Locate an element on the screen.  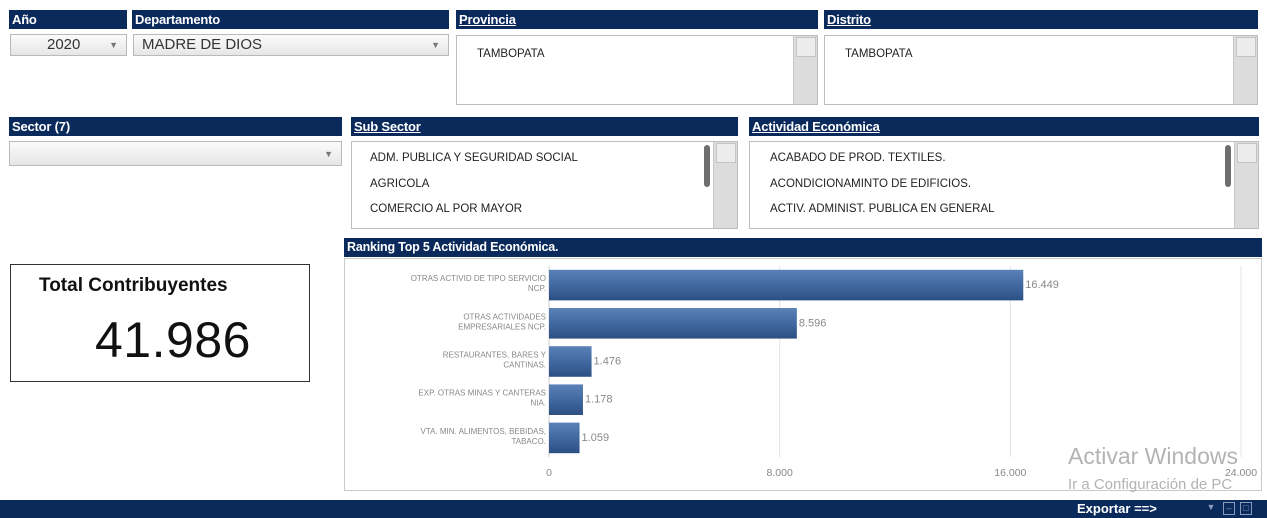
category-label: TABACO. is located at coordinates (528, 441).